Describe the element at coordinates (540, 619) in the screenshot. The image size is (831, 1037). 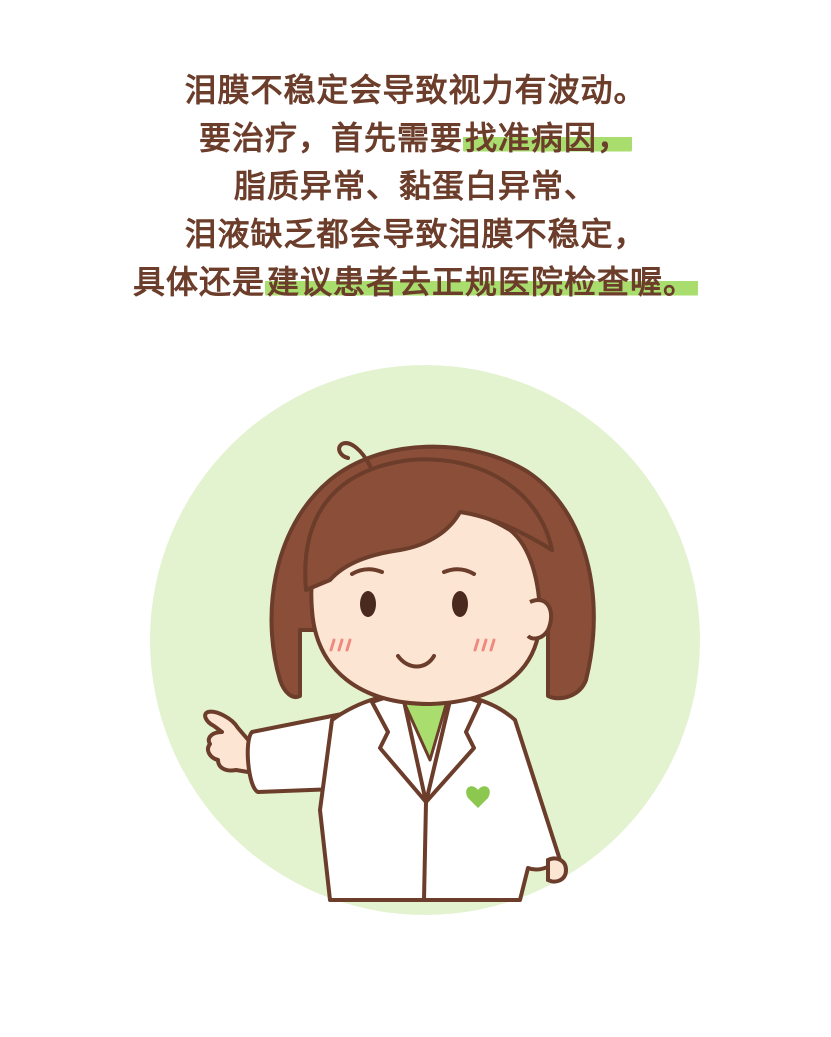
I see `right-ear` at that location.